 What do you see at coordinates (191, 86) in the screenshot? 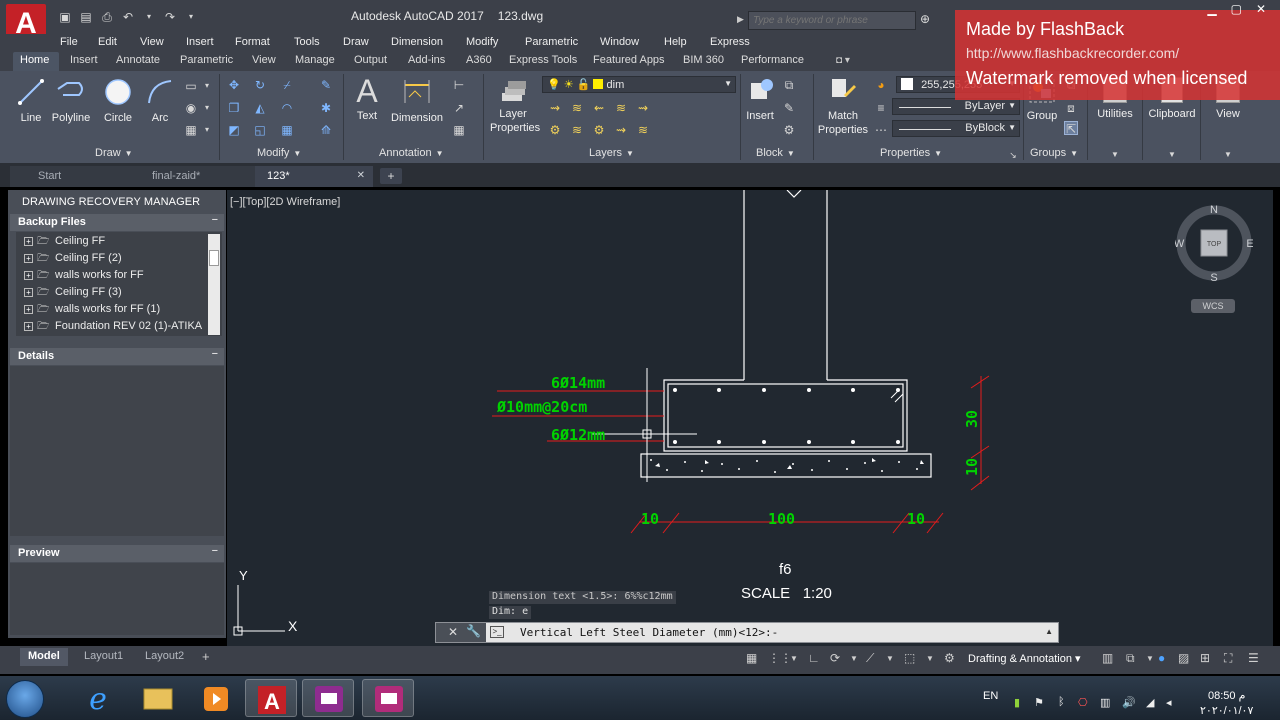
I see `rectangle-icon: ▭` at bounding box center [191, 86].